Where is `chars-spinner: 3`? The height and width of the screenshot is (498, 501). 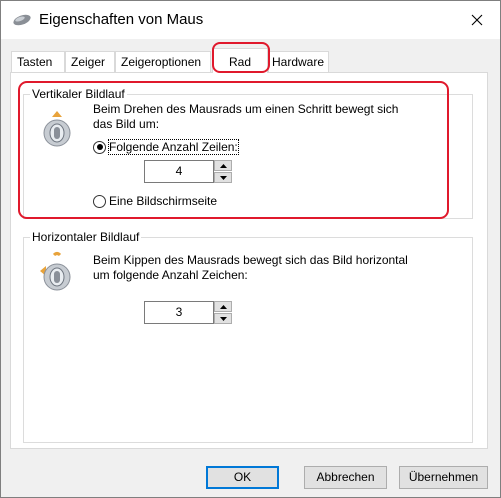 chars-spinner: 3 is located at coordinates (188, 312).